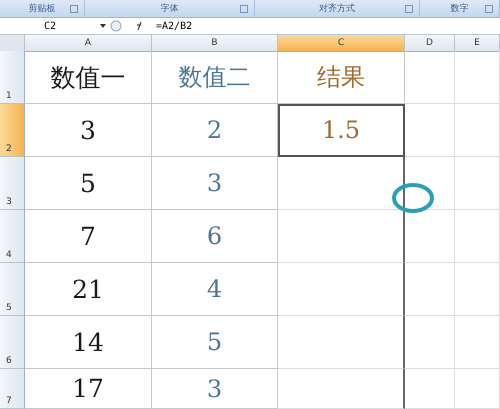 The width and height of the screenshot is (500, 409). I want to click on table-cell: 4, so click(215, 289).